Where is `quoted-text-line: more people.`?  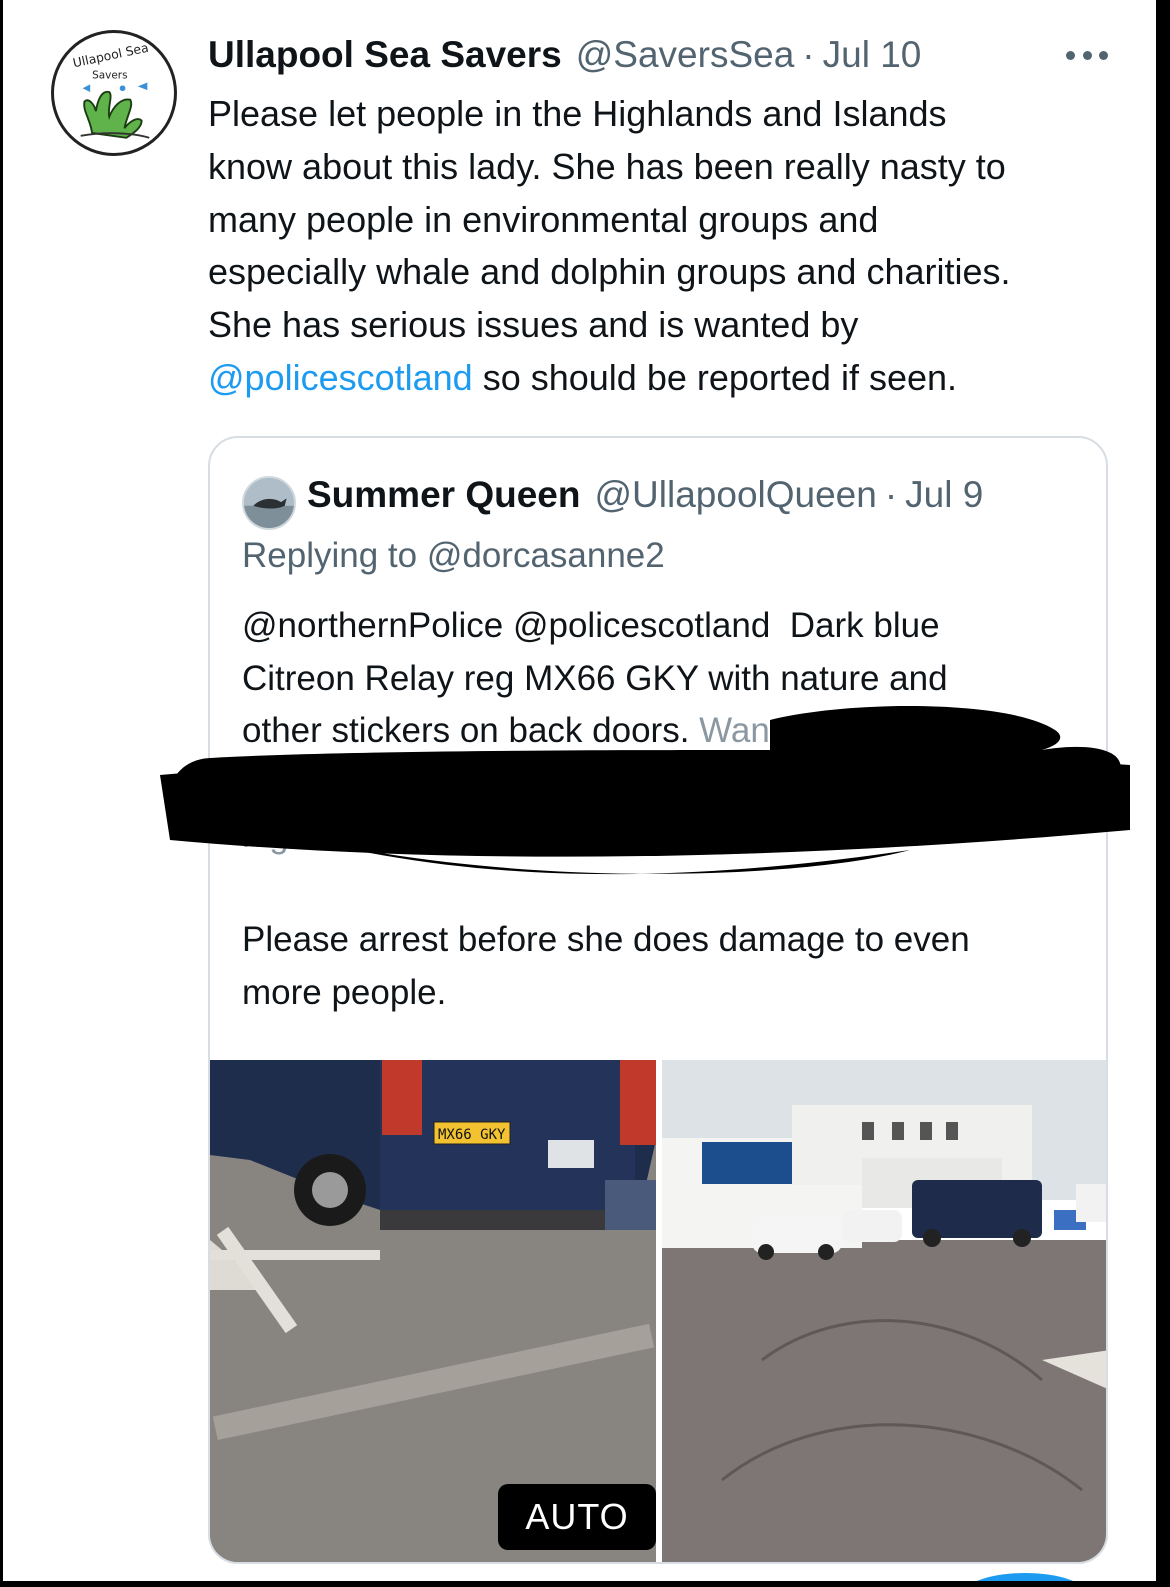 quoted-text-line: more people. is located at coordinates (344, 992).